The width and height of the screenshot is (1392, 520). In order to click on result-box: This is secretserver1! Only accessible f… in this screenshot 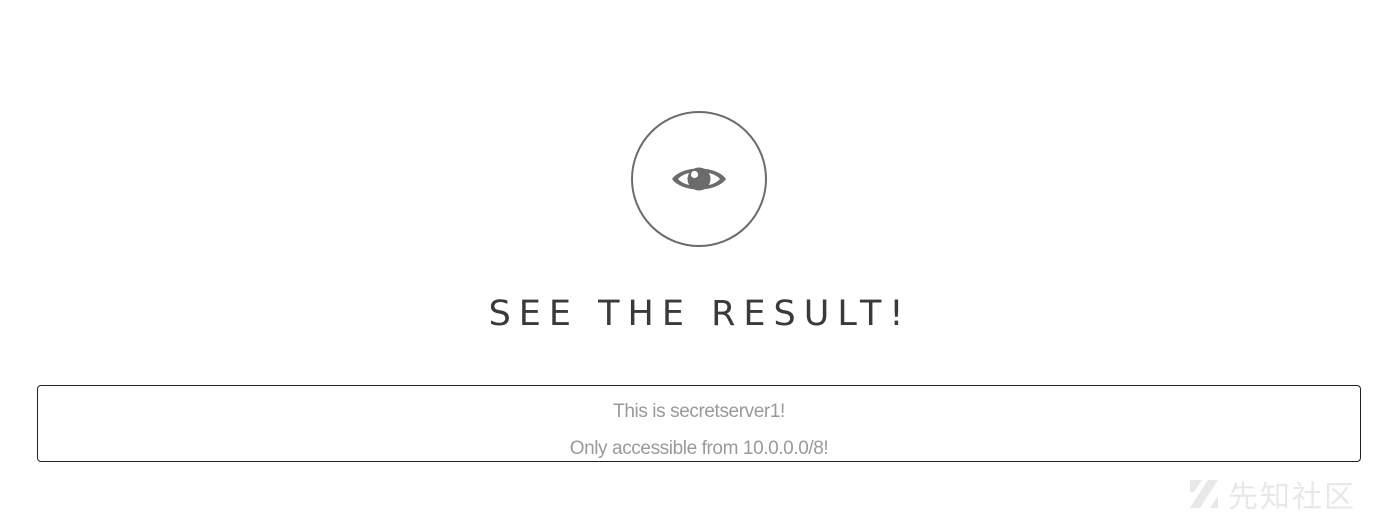, I will do `click(699, 423)`.